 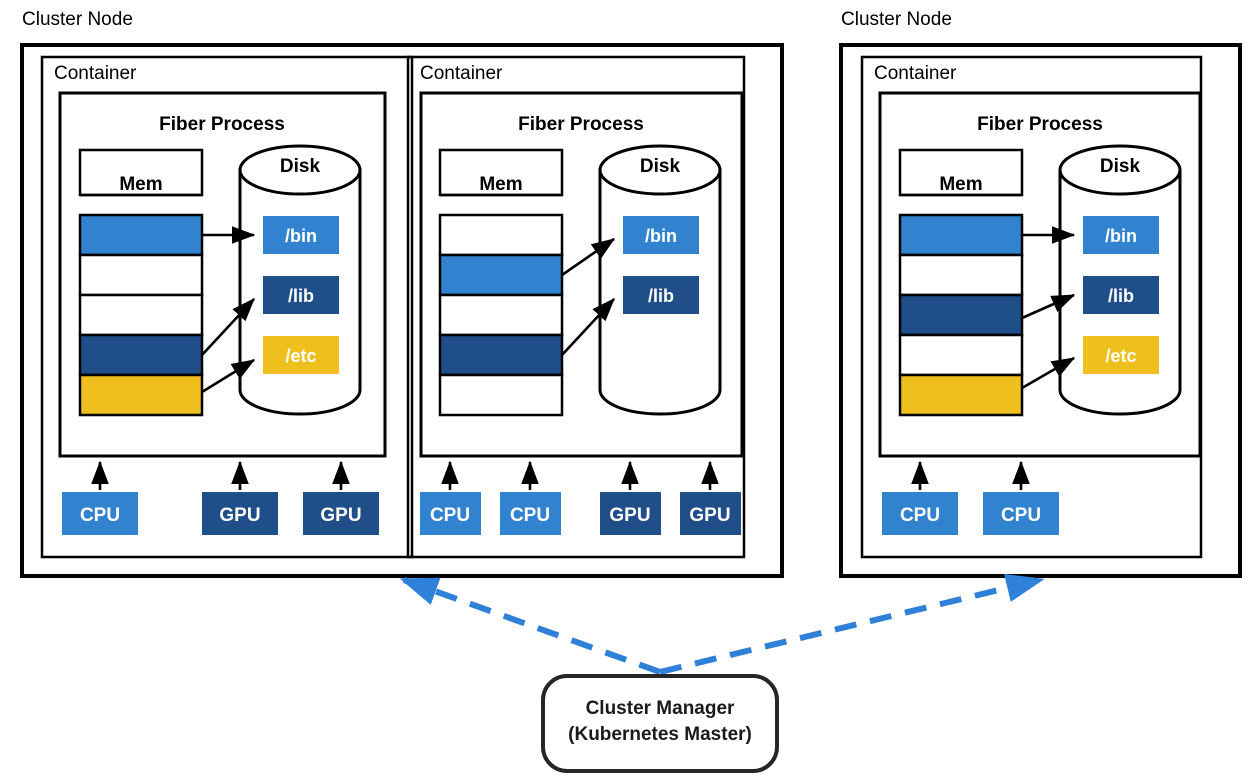 I want to click on devices-container-3: CPU CPU, so click(x=970, y=497).